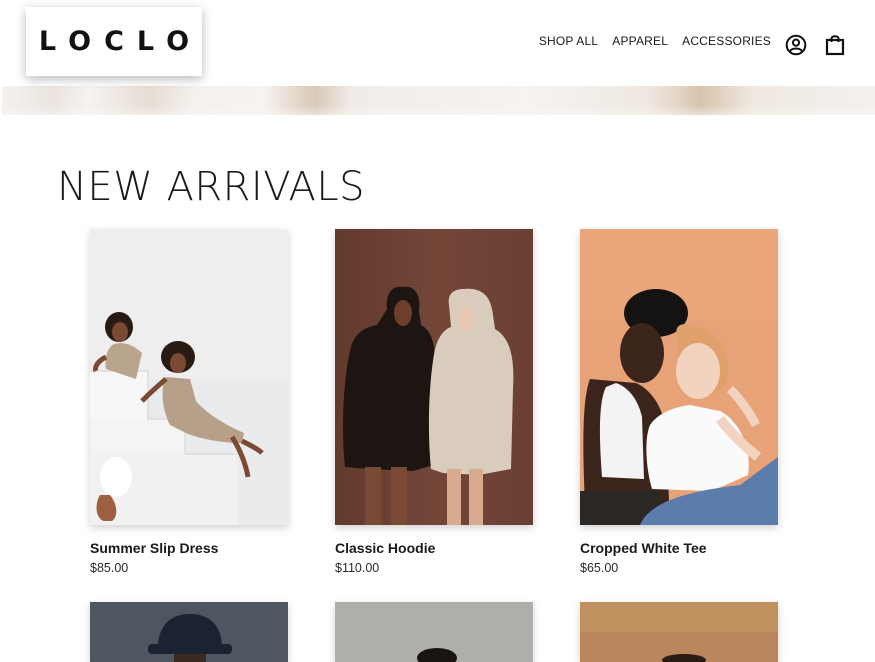 This screenshot has width=875, height=662. What do you see at coordinates (434, 548) in the screenshot?
I see `product-name: Classic Hoodie` at bounding box center [434, 548].